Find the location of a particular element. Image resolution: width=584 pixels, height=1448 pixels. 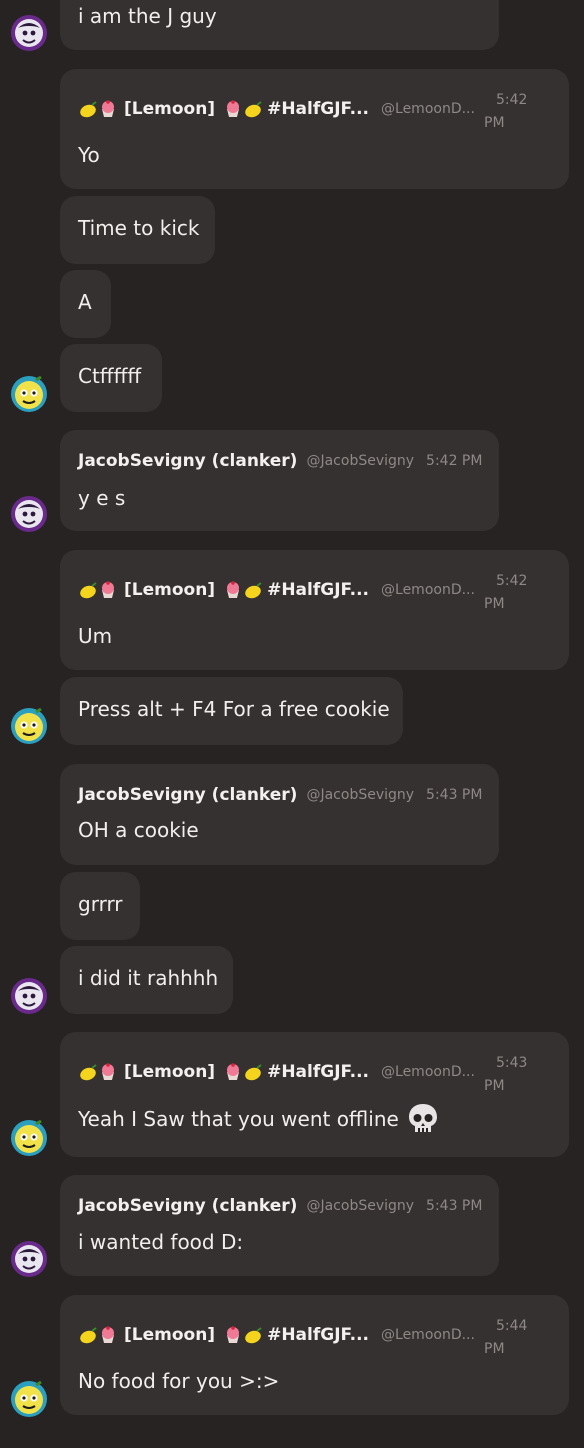

message-text: OH a cookie is located at coordinates (138, 830).